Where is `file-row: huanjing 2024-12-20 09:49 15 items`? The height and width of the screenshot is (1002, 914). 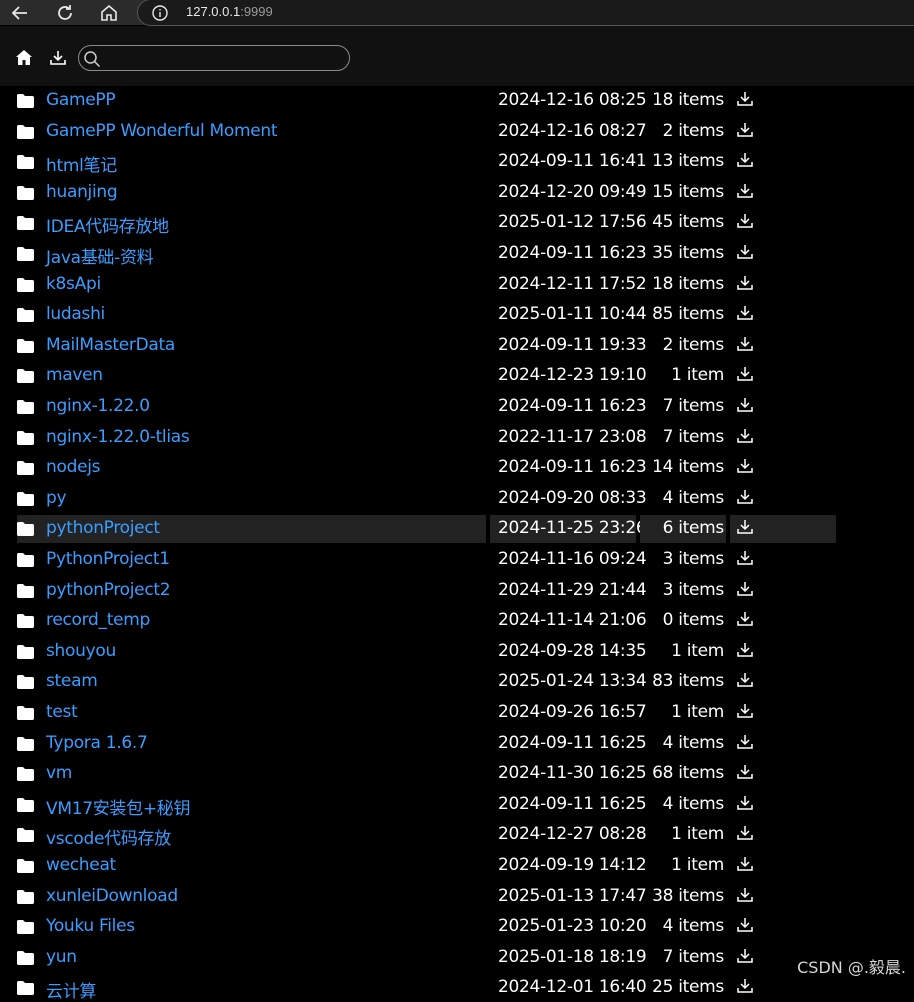 file-row: huanjing 2024-12-20 09:49 15 items is located at coordinates (426, 193).